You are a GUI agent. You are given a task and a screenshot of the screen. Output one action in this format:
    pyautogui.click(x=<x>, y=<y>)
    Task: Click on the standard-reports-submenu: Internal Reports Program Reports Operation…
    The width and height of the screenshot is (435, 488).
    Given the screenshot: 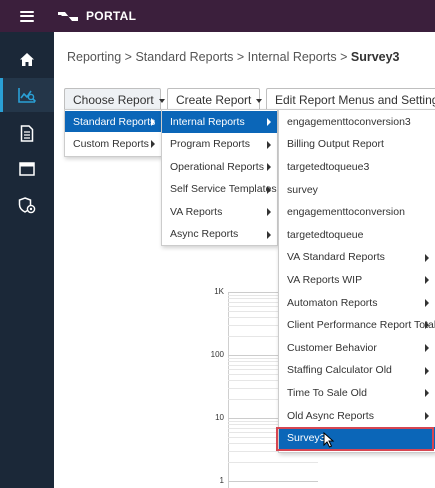 What is the action you would take?
    pyautogui.click(x=219, y=177)
    